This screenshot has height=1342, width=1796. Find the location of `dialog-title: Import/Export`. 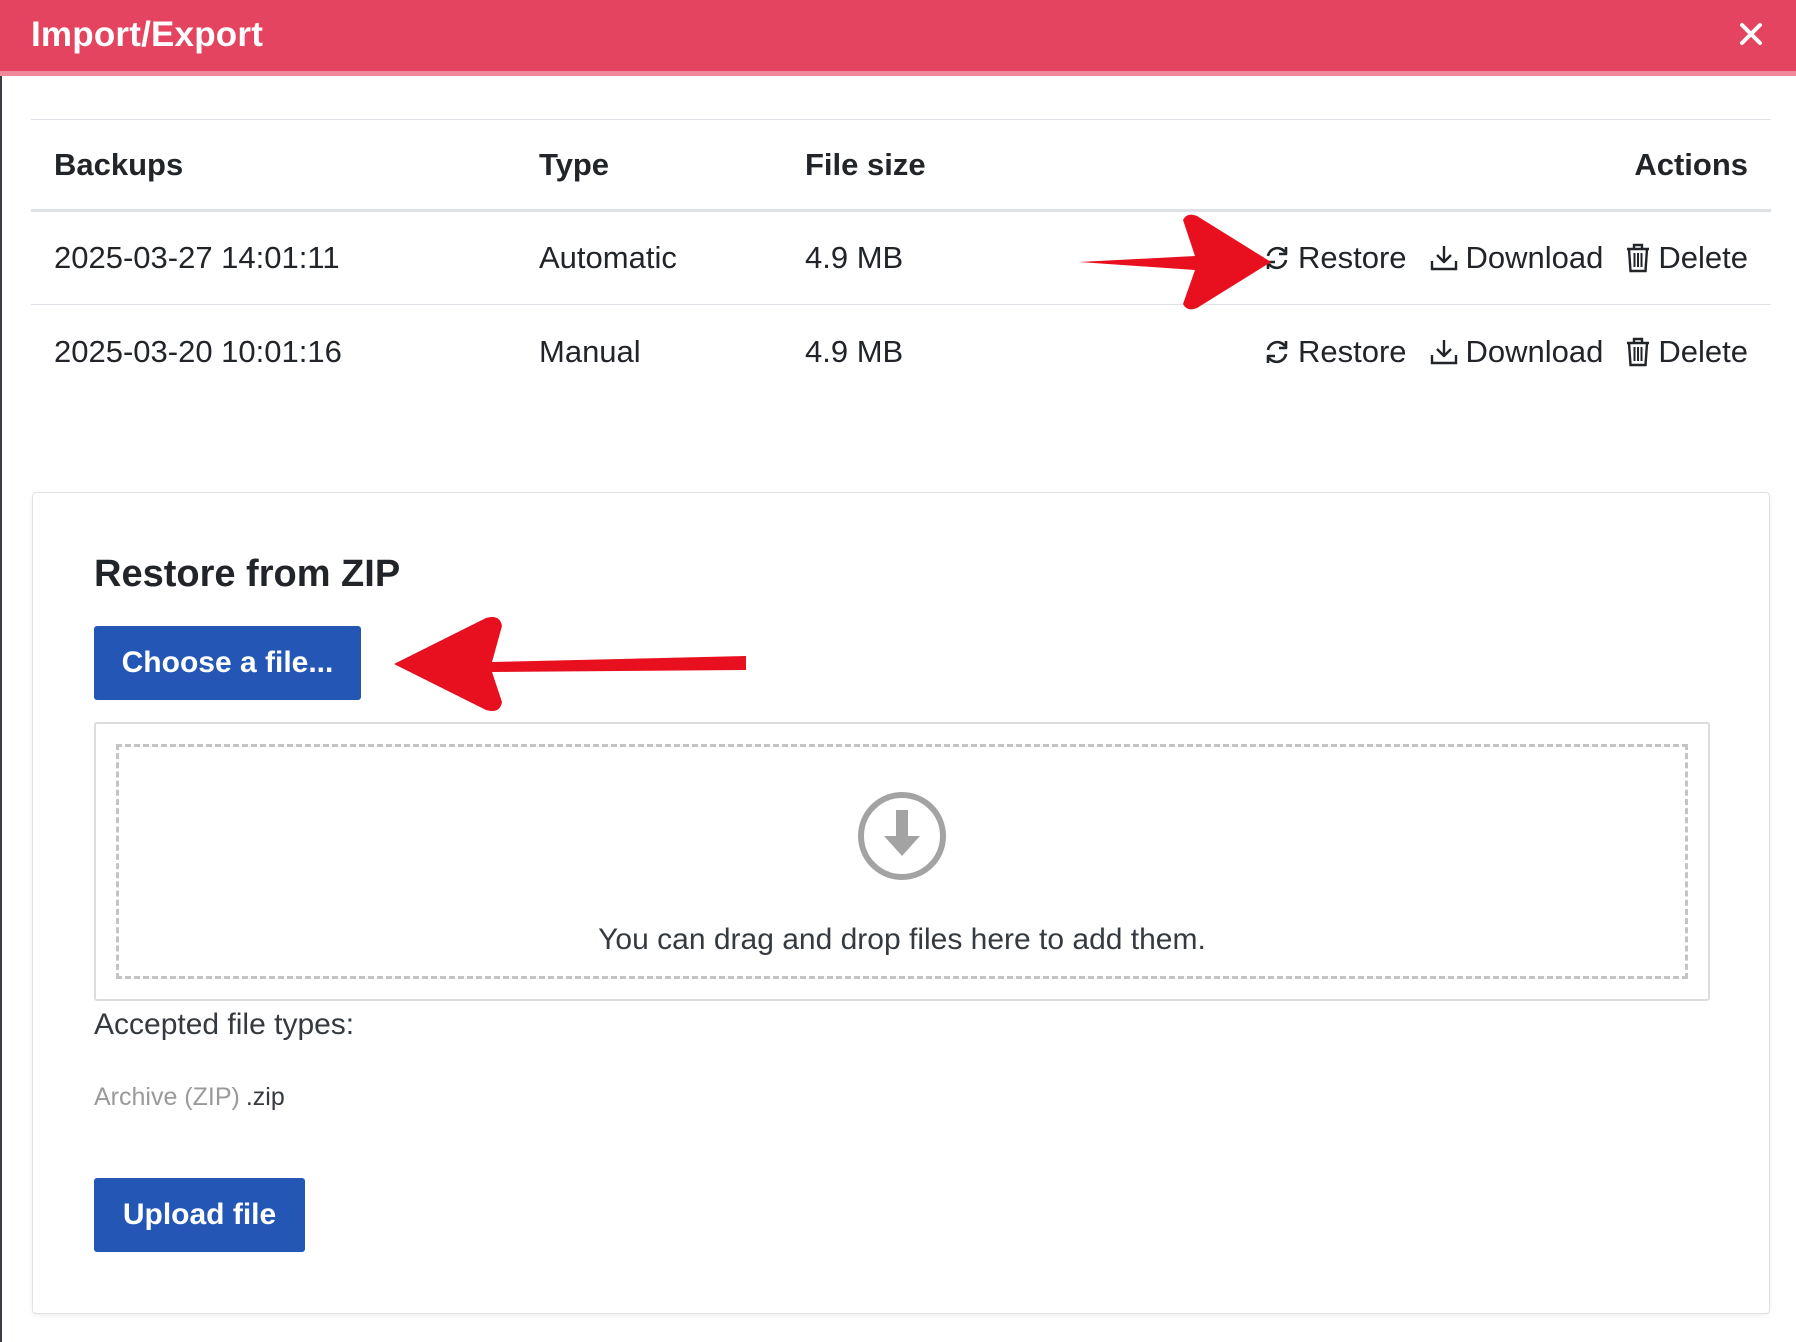

dialog-title: Import/Export is located at coordinates (147, 34).